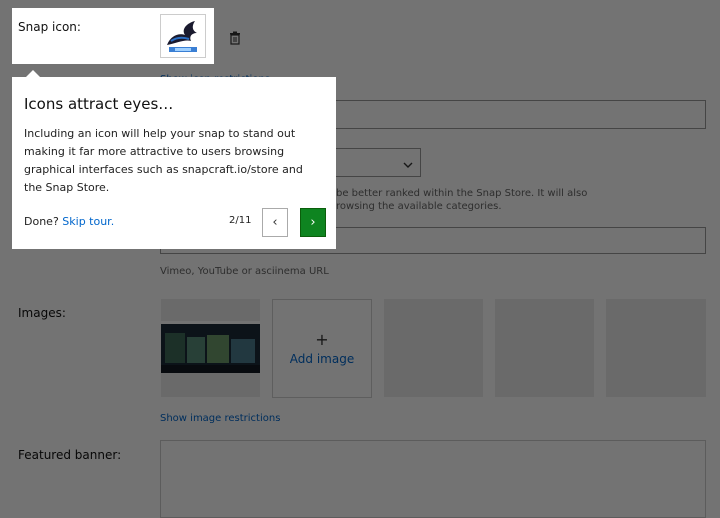 This screenshot has height=518, width=720. I want to click on tour-highlight: Snap icon:, so click(113, 36).